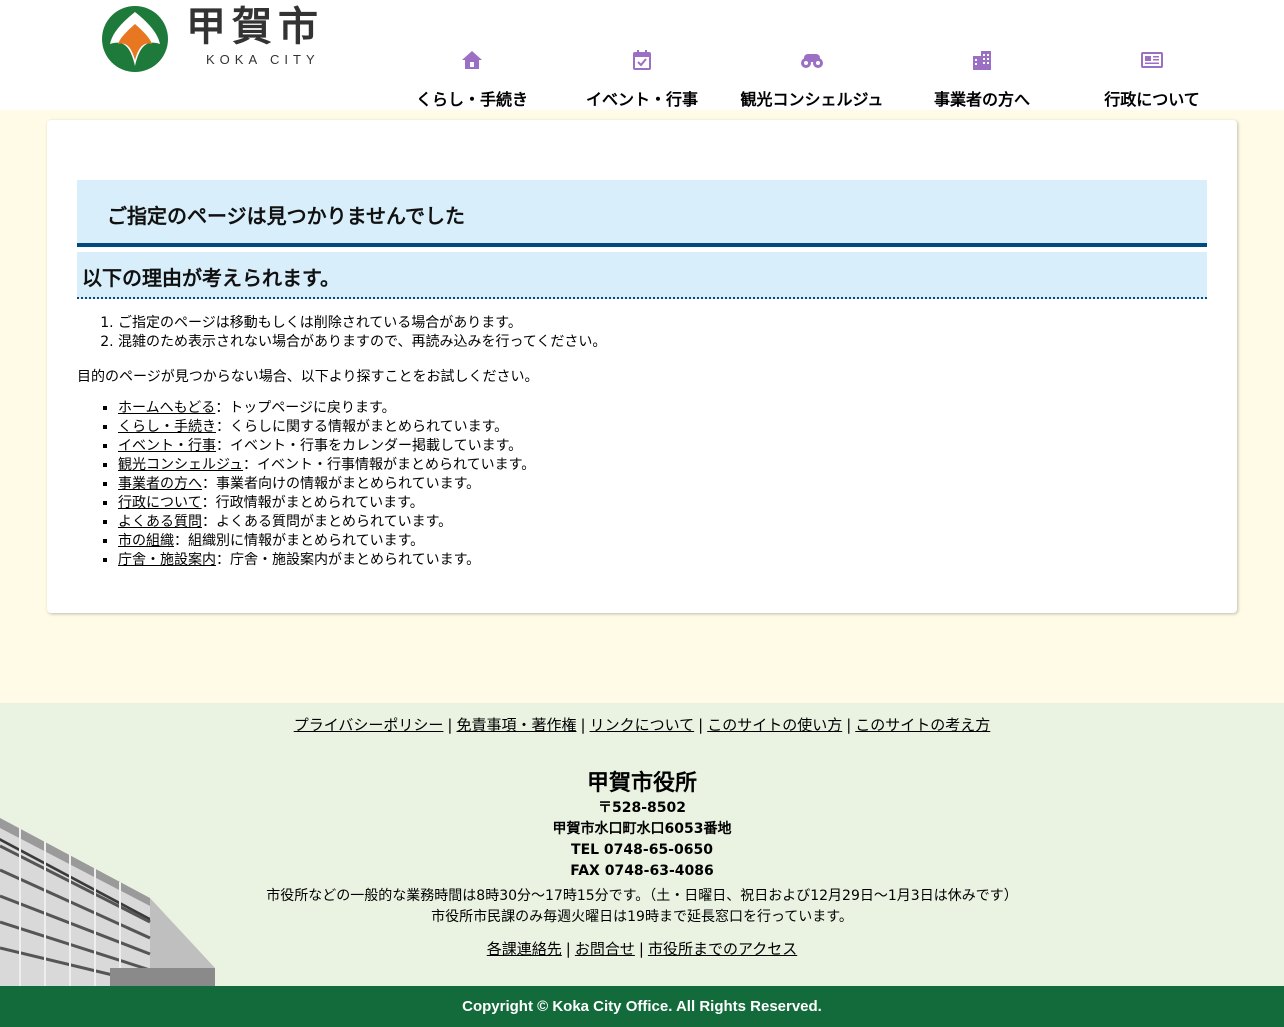 This screenshot has width=1284, height=1027. Describe the element at coordinates (641, 783) in the screenshot. I see `office-name: 甲賀市役所` at that location.